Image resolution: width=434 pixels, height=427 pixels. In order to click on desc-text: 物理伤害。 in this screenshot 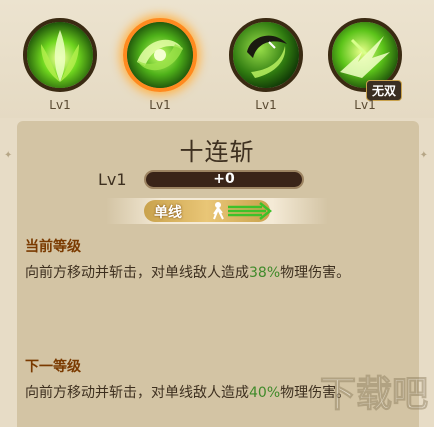, I will do `click(315, 273)`.